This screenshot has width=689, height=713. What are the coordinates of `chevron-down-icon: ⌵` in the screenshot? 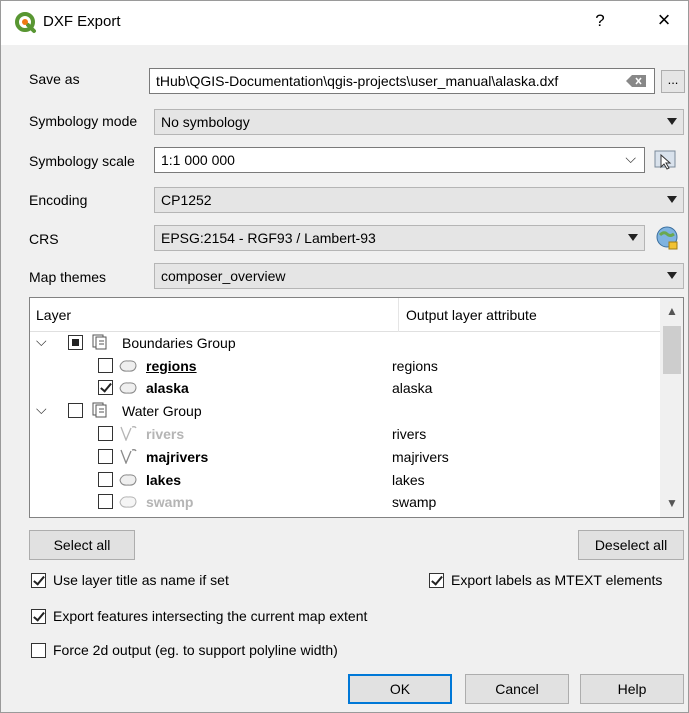 It's located at (630, 158).